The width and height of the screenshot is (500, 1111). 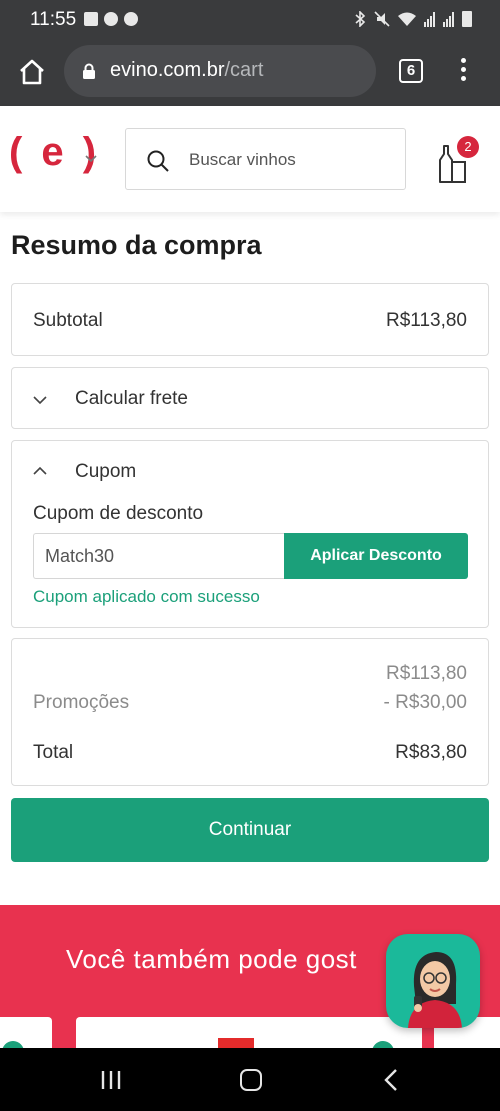 What do you see at coordinates (26, 1032) in the screenshot?
I see `product-card` at bounding box center [26, 1032].